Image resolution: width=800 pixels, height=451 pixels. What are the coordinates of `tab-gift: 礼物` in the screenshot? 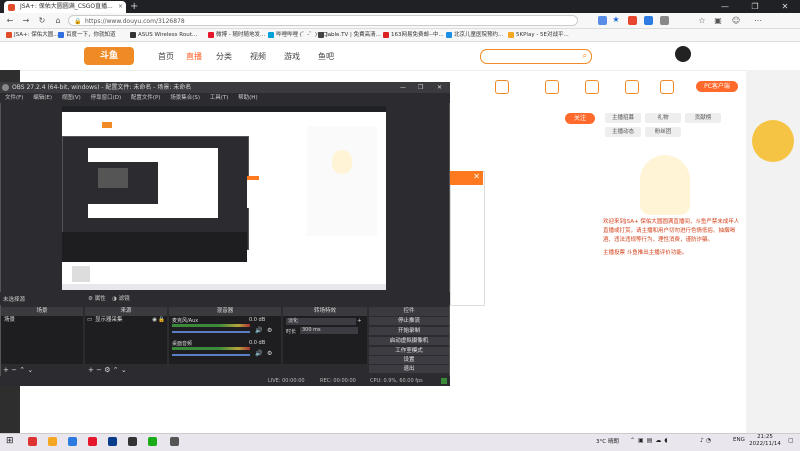 It's located at (663, 118).